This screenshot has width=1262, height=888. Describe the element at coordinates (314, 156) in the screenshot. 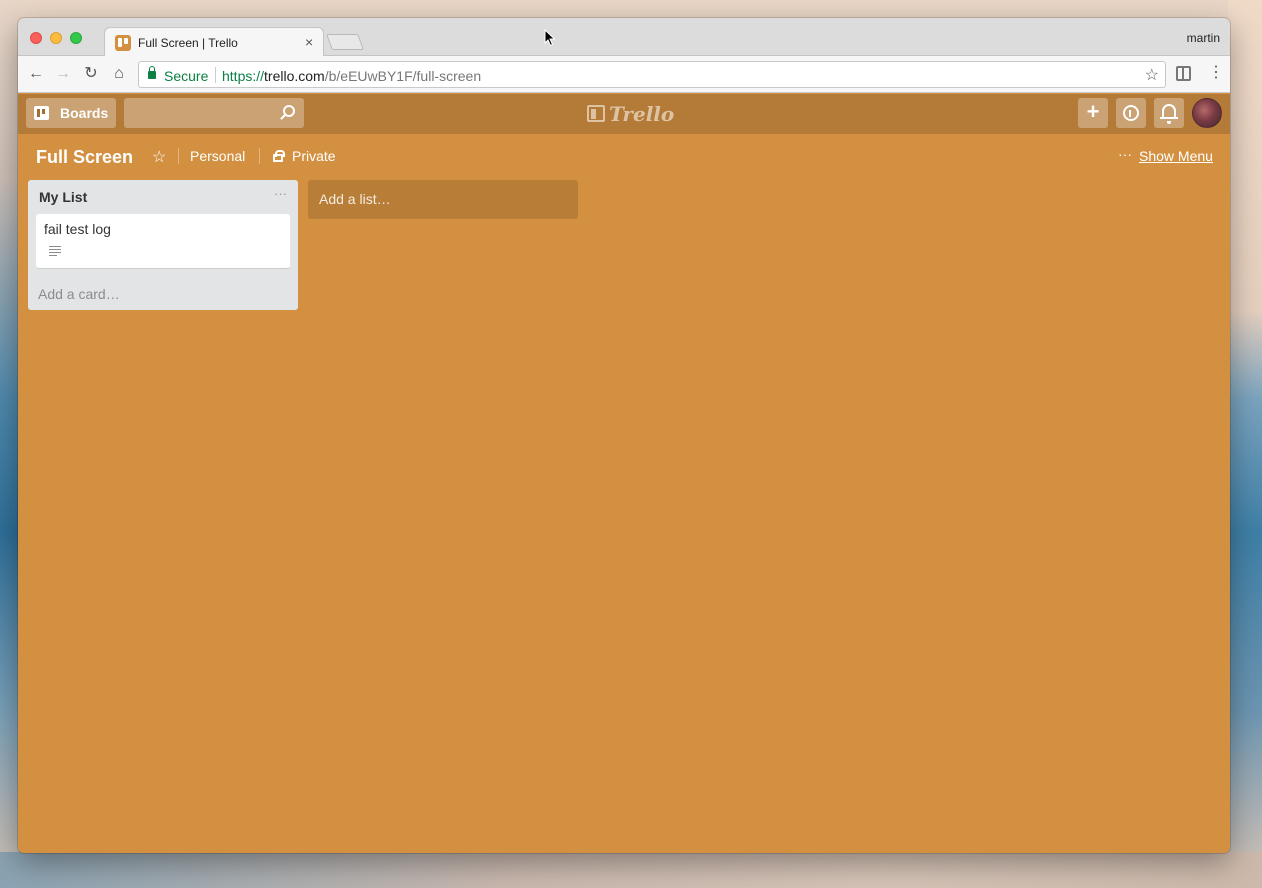

I see `visibility-button: Private` at that location.